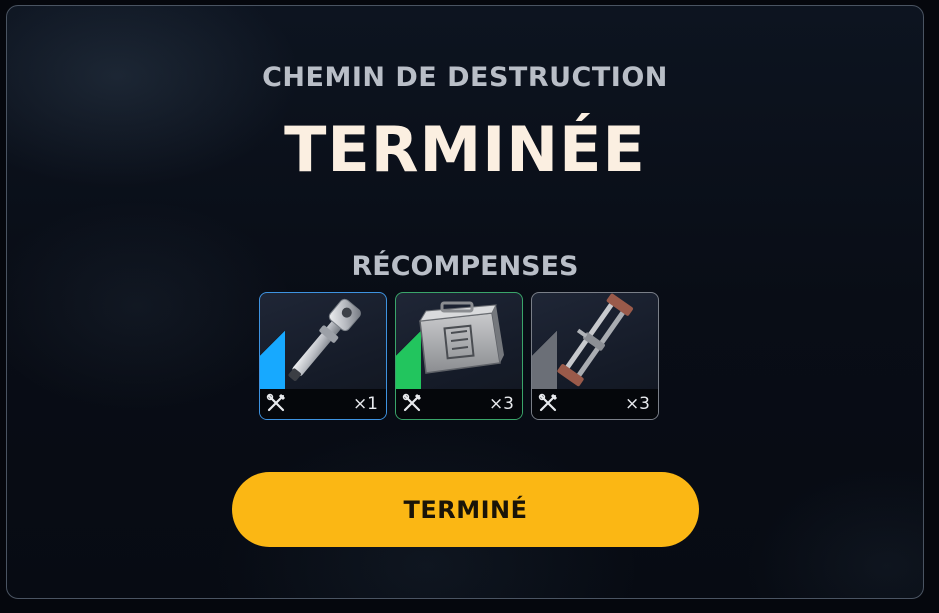  I want to click on done-button: TERMINÉ, so click(465, 509).